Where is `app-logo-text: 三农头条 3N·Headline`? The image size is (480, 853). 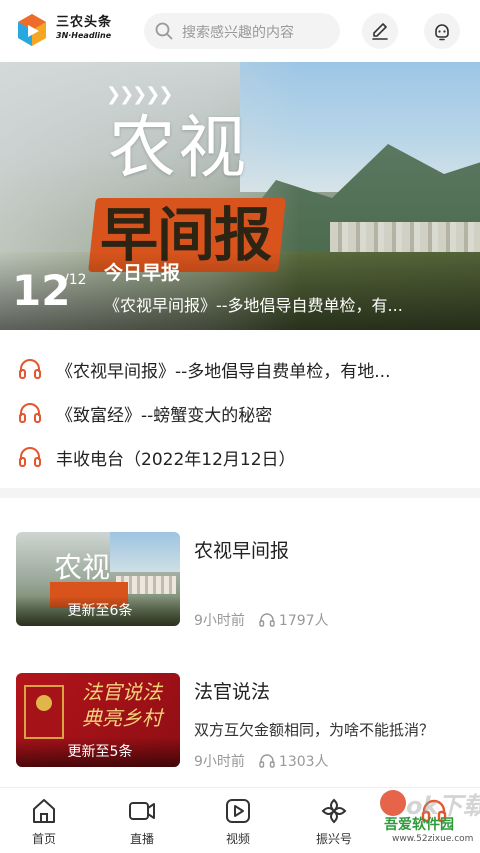
app-logo-text: 三农头条 3N·Headline is located at coordinates (97, 28).